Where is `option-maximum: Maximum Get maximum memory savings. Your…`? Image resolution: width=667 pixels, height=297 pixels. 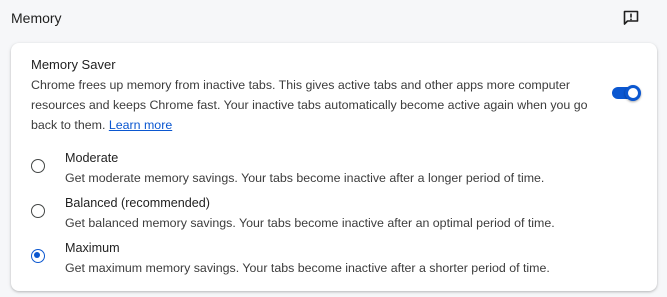 option-maximum: Maximum Get maximum memory savings. Your… is located at coordinates (334, 259).